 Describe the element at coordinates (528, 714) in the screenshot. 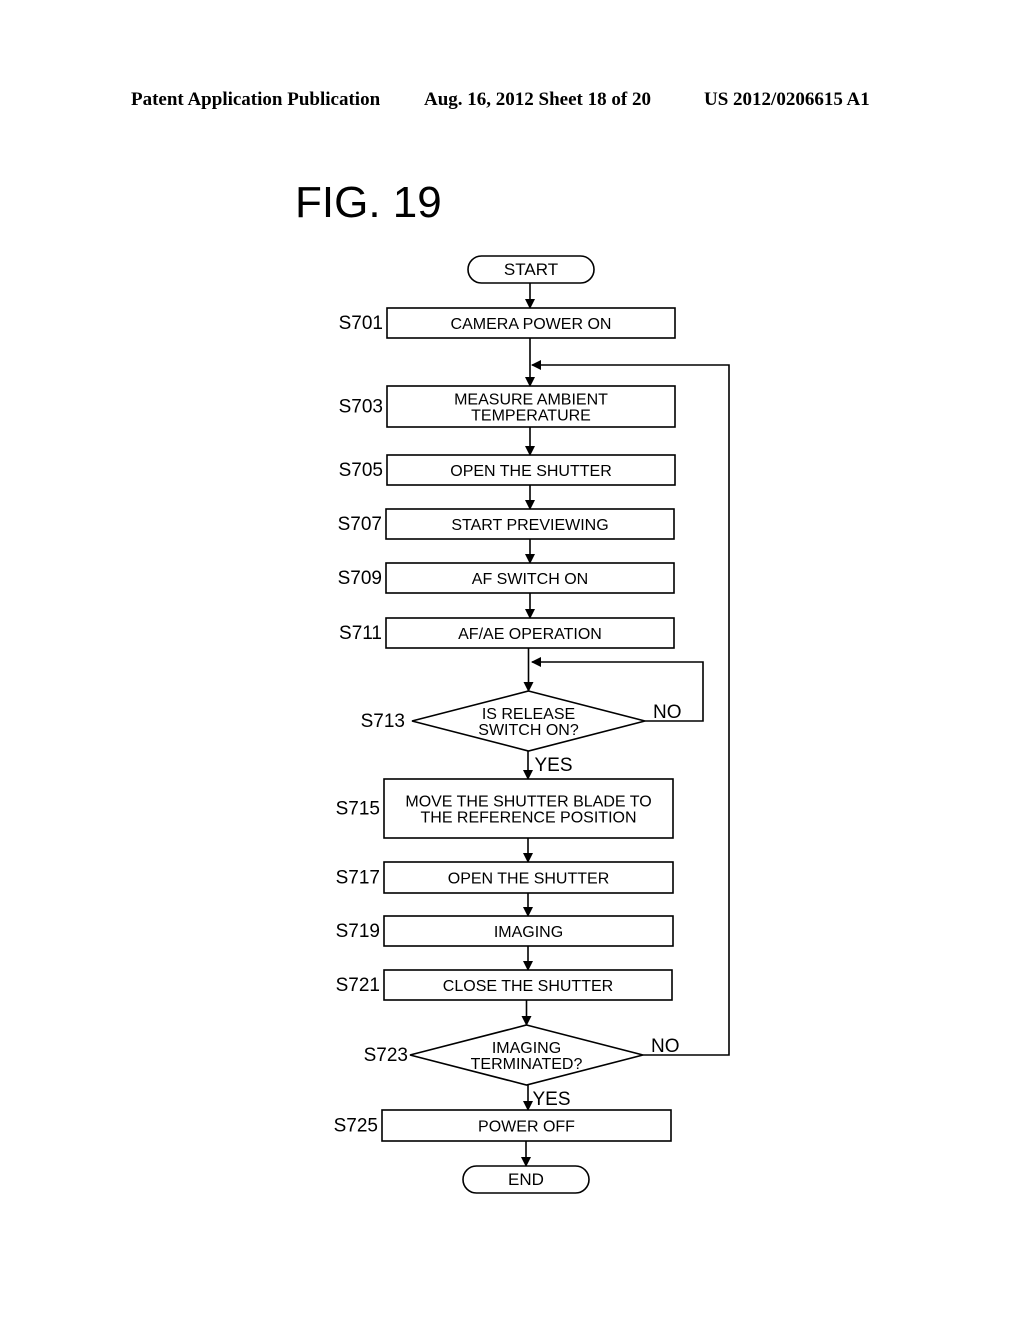

I see `decision-text-s713: IS RELEASE` at that location.